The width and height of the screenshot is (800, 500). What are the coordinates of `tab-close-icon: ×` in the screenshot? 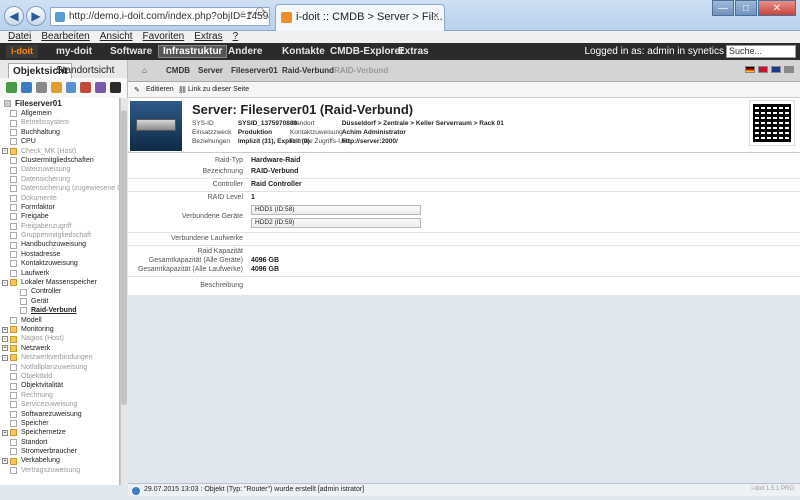 It's located at (436, 16).